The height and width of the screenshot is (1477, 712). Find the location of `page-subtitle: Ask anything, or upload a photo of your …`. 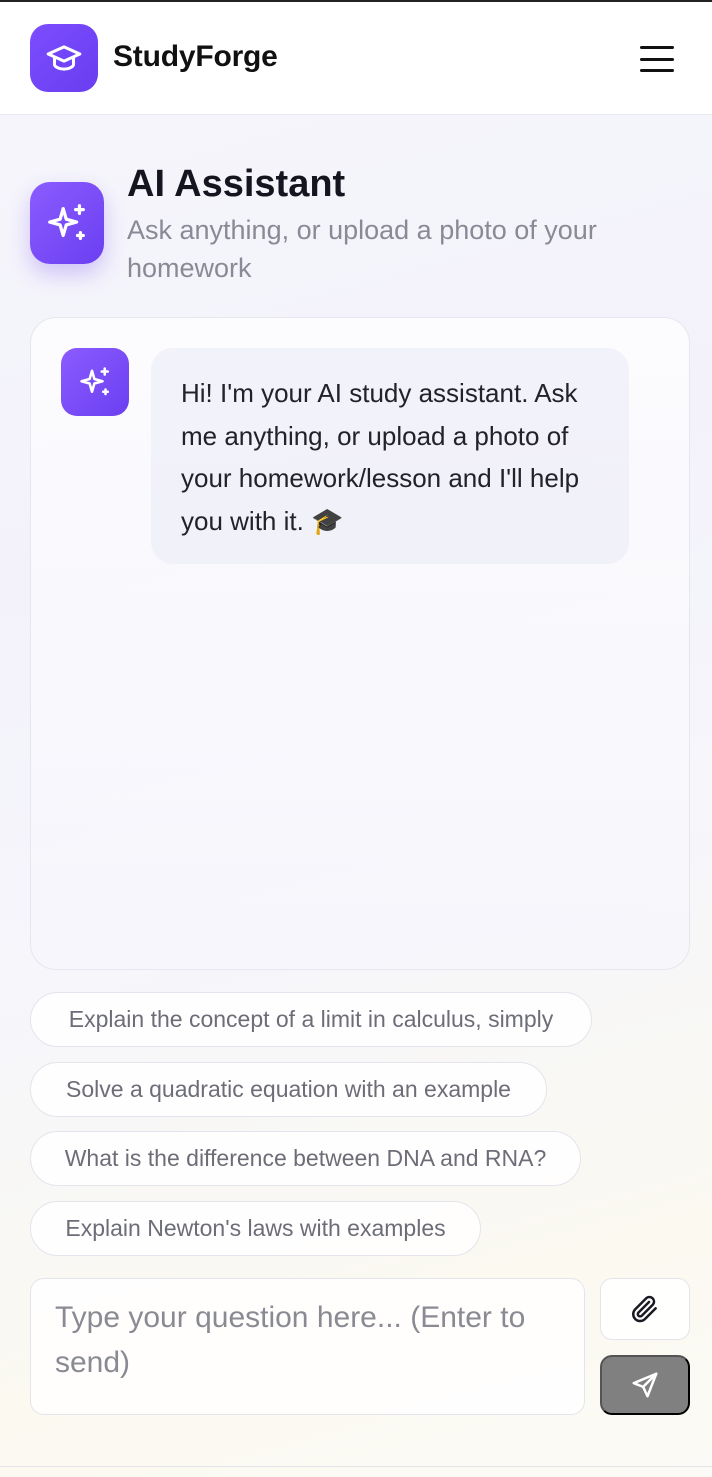

page-subtitle: Ask anything, or upload a photo of your … is located at coordinates (362, 249).